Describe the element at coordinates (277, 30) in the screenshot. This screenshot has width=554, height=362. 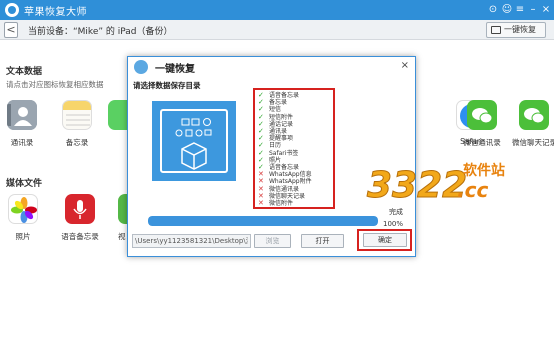
I see `device-bar: < 当前设备：“Mike” 的 iPad（备份） 一键恢复` at that location.